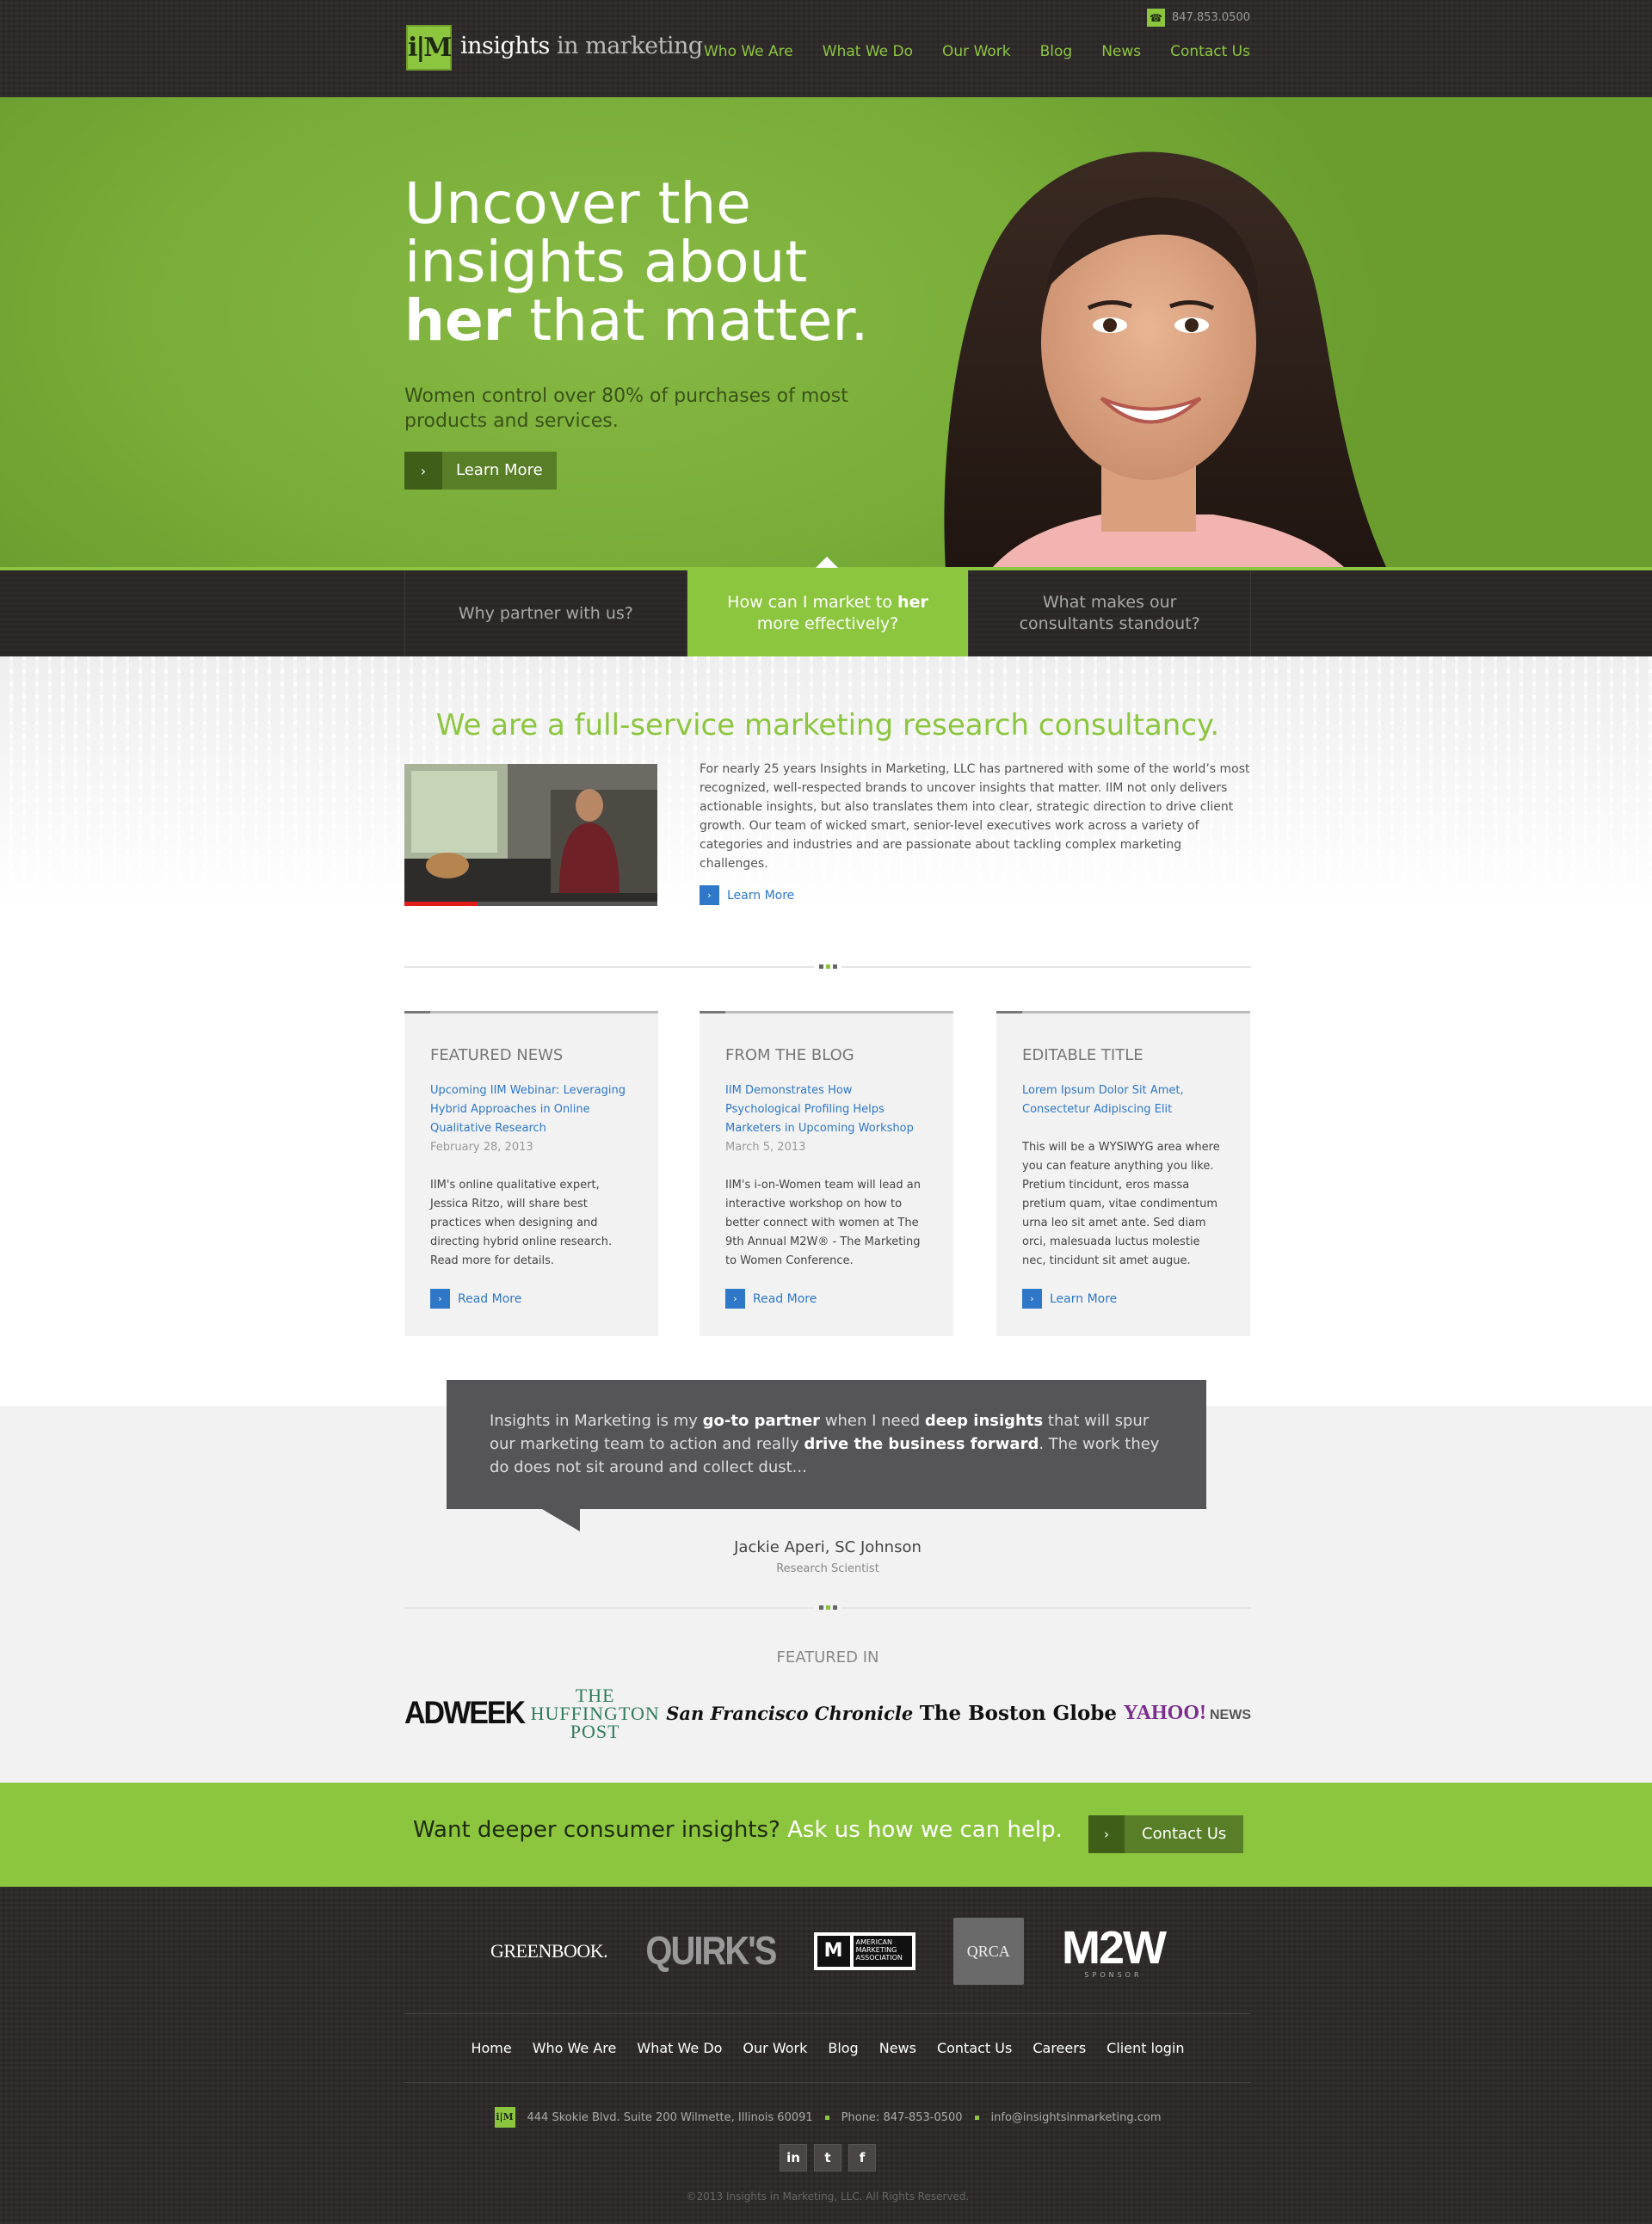  I want to click on footer-nav-client-login: Client login, so click(1145, 2048).